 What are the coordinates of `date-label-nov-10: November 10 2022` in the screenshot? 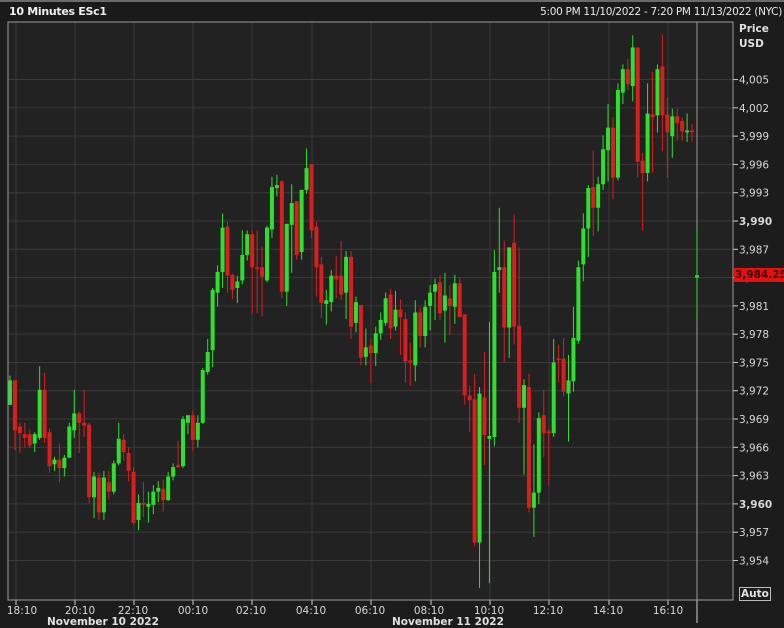 It's located at (103, 622).